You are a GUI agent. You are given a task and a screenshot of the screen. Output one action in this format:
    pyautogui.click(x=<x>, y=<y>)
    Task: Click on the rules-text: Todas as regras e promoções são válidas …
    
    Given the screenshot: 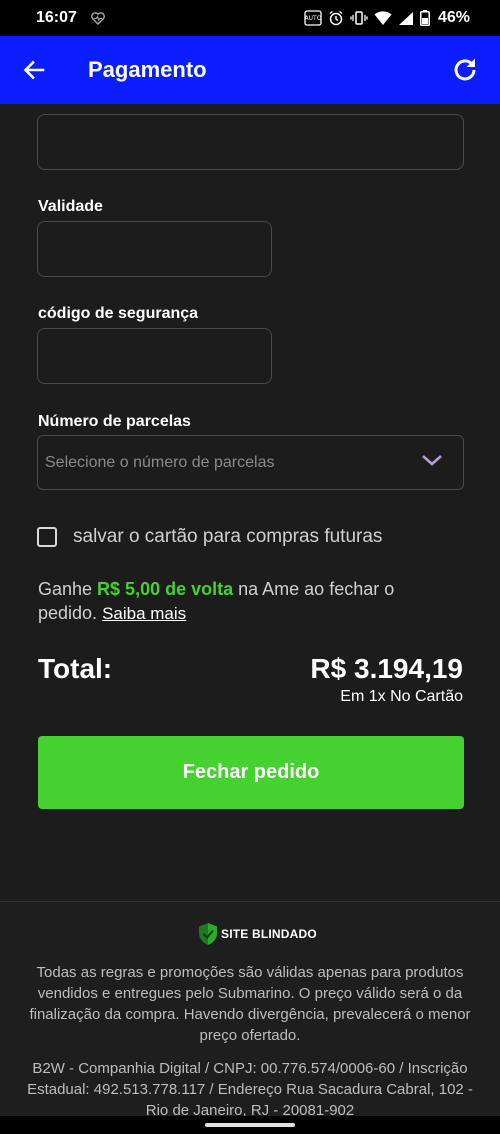 What is the action you would take?
    pyautogui.click(x=250, y=1004)
    